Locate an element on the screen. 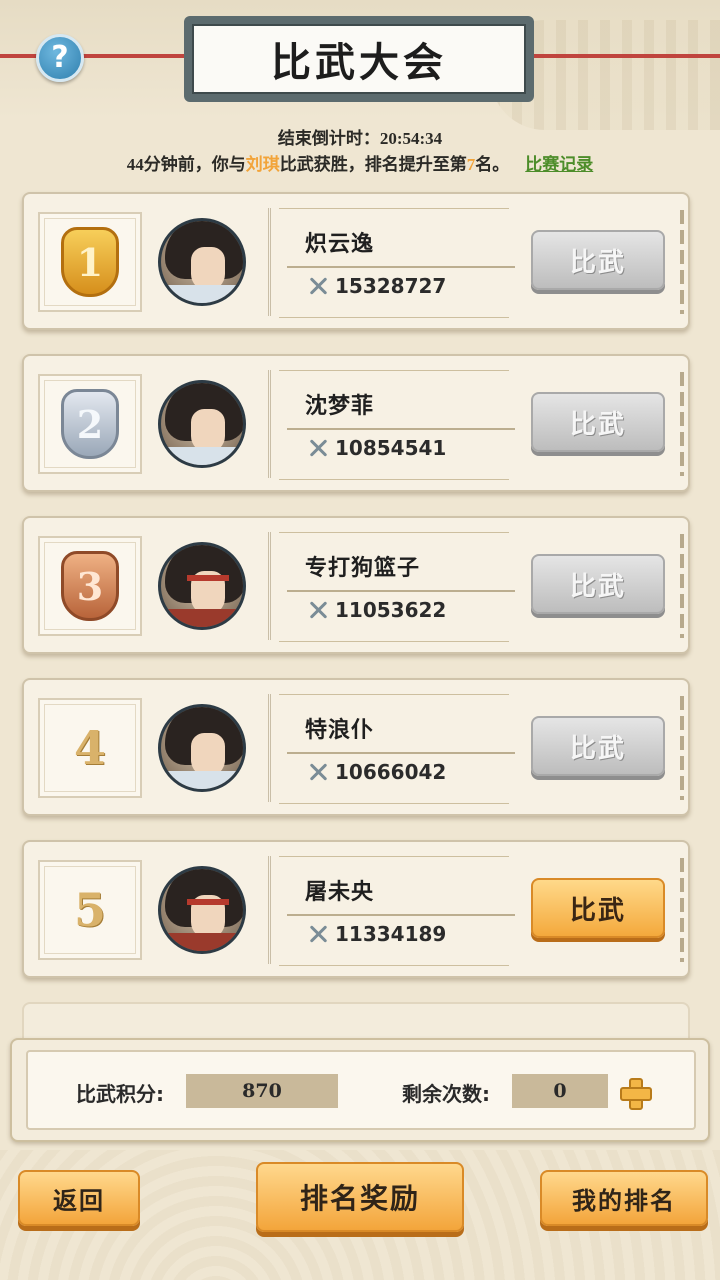 Image resolution: width=720 pixels, height=1280 pixels. page-title: 比武大会 is located at coordinates (359, 59).